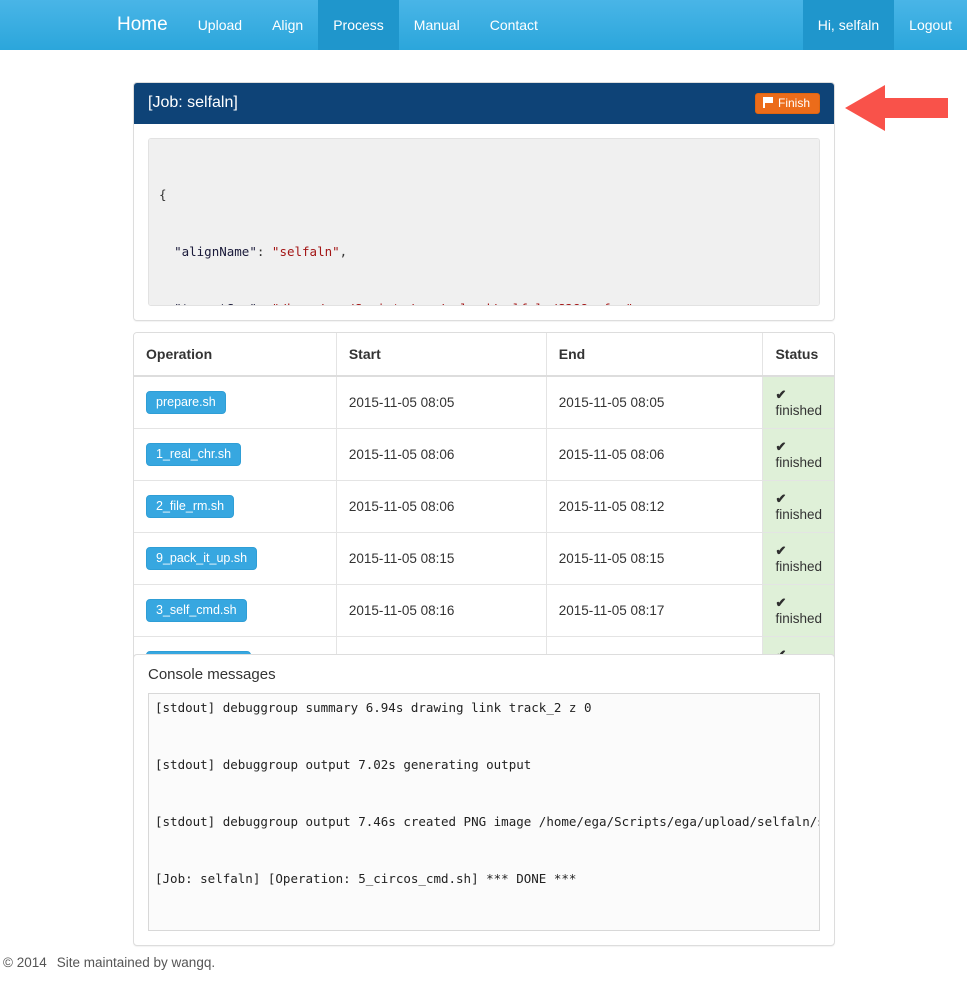 The width and height of the screenshot is (967, 998). What do you see at coordinates (437, 25) in the screenshot?
I see `nav-item-manual: Manual` at bounding box center [437, 25].